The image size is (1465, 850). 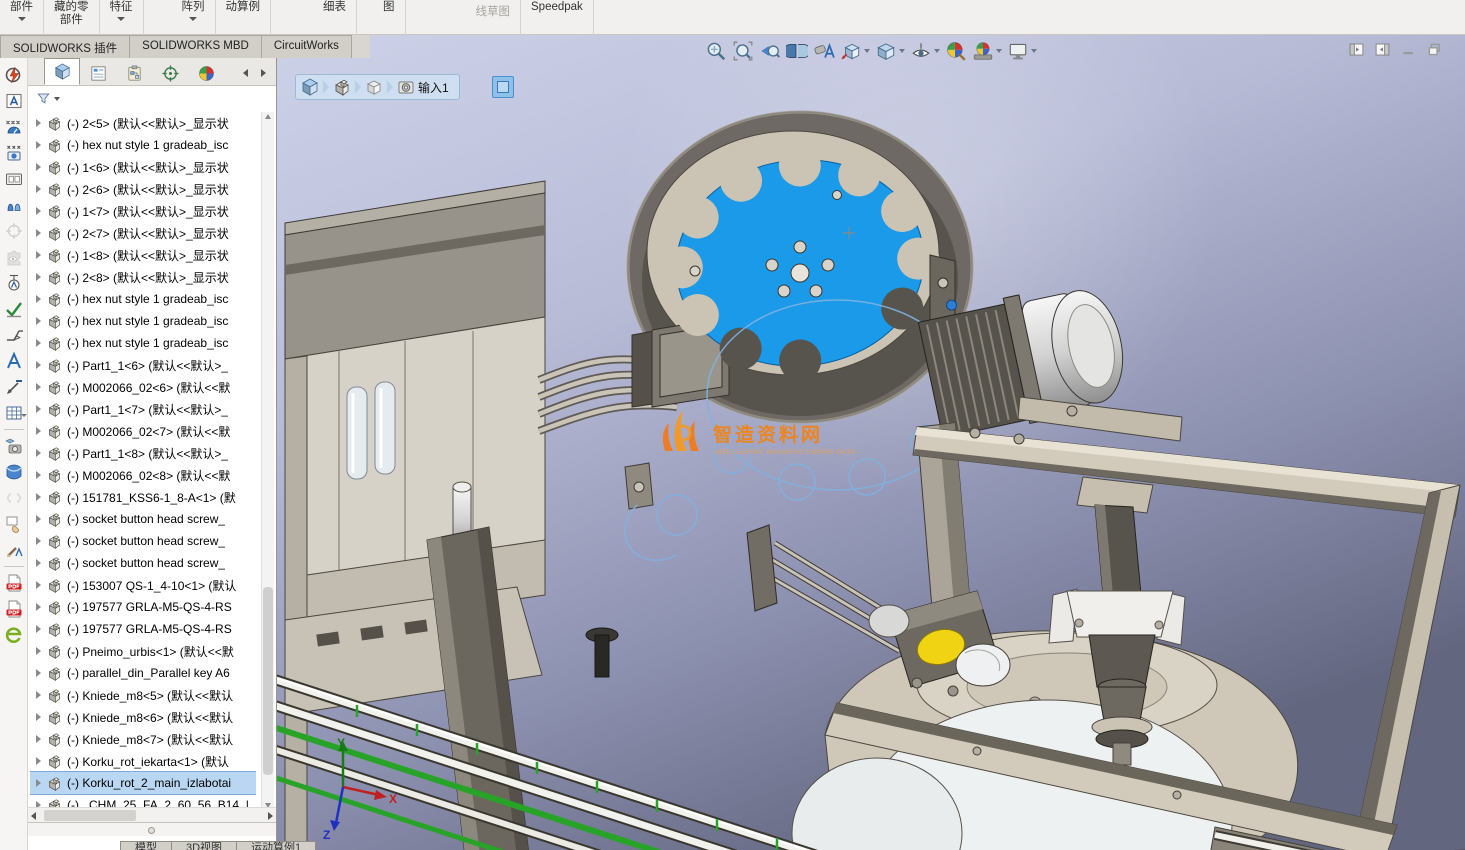 What do you see at coordinates (557, 17) in the screenshot?
I see `ribbon-speedpak: Speedpak` at bounding box center [557, 17].